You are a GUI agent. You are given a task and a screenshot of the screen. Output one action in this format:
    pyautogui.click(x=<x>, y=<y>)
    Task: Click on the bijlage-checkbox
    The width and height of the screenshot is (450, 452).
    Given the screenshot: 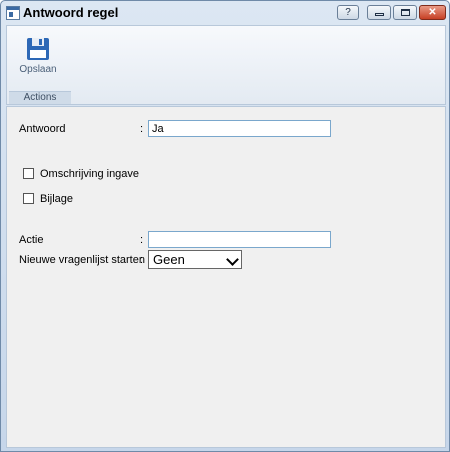 What is the action you would take?
    pyautogui.click(x=28, y=198)
    